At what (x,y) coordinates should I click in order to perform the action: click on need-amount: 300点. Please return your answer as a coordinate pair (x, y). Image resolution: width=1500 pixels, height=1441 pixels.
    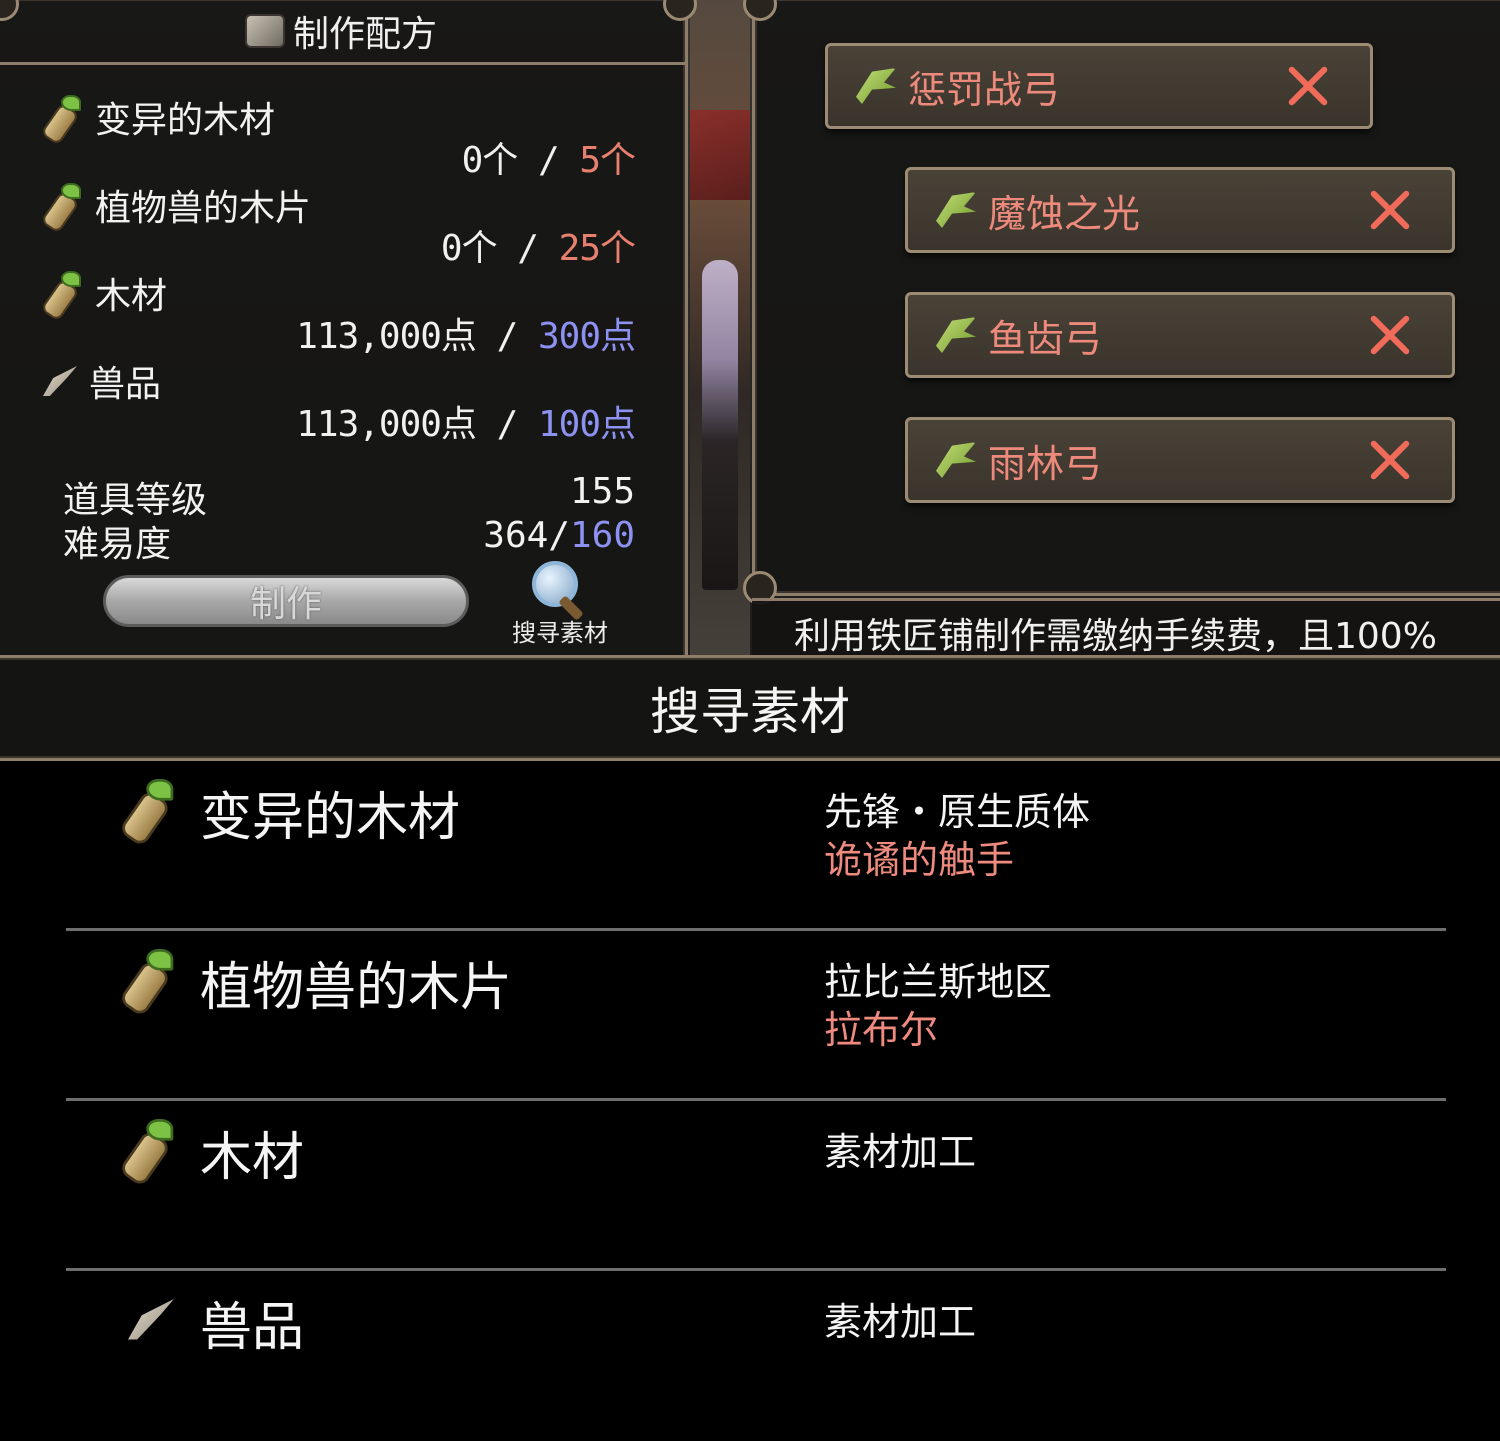
    Looking at the image, I should click on (586, 336).